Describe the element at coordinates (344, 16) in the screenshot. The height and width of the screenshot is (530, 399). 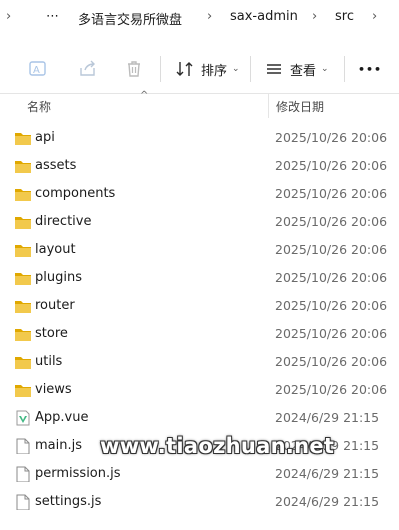
I see `breadcrumb-item-src: src` at that location.